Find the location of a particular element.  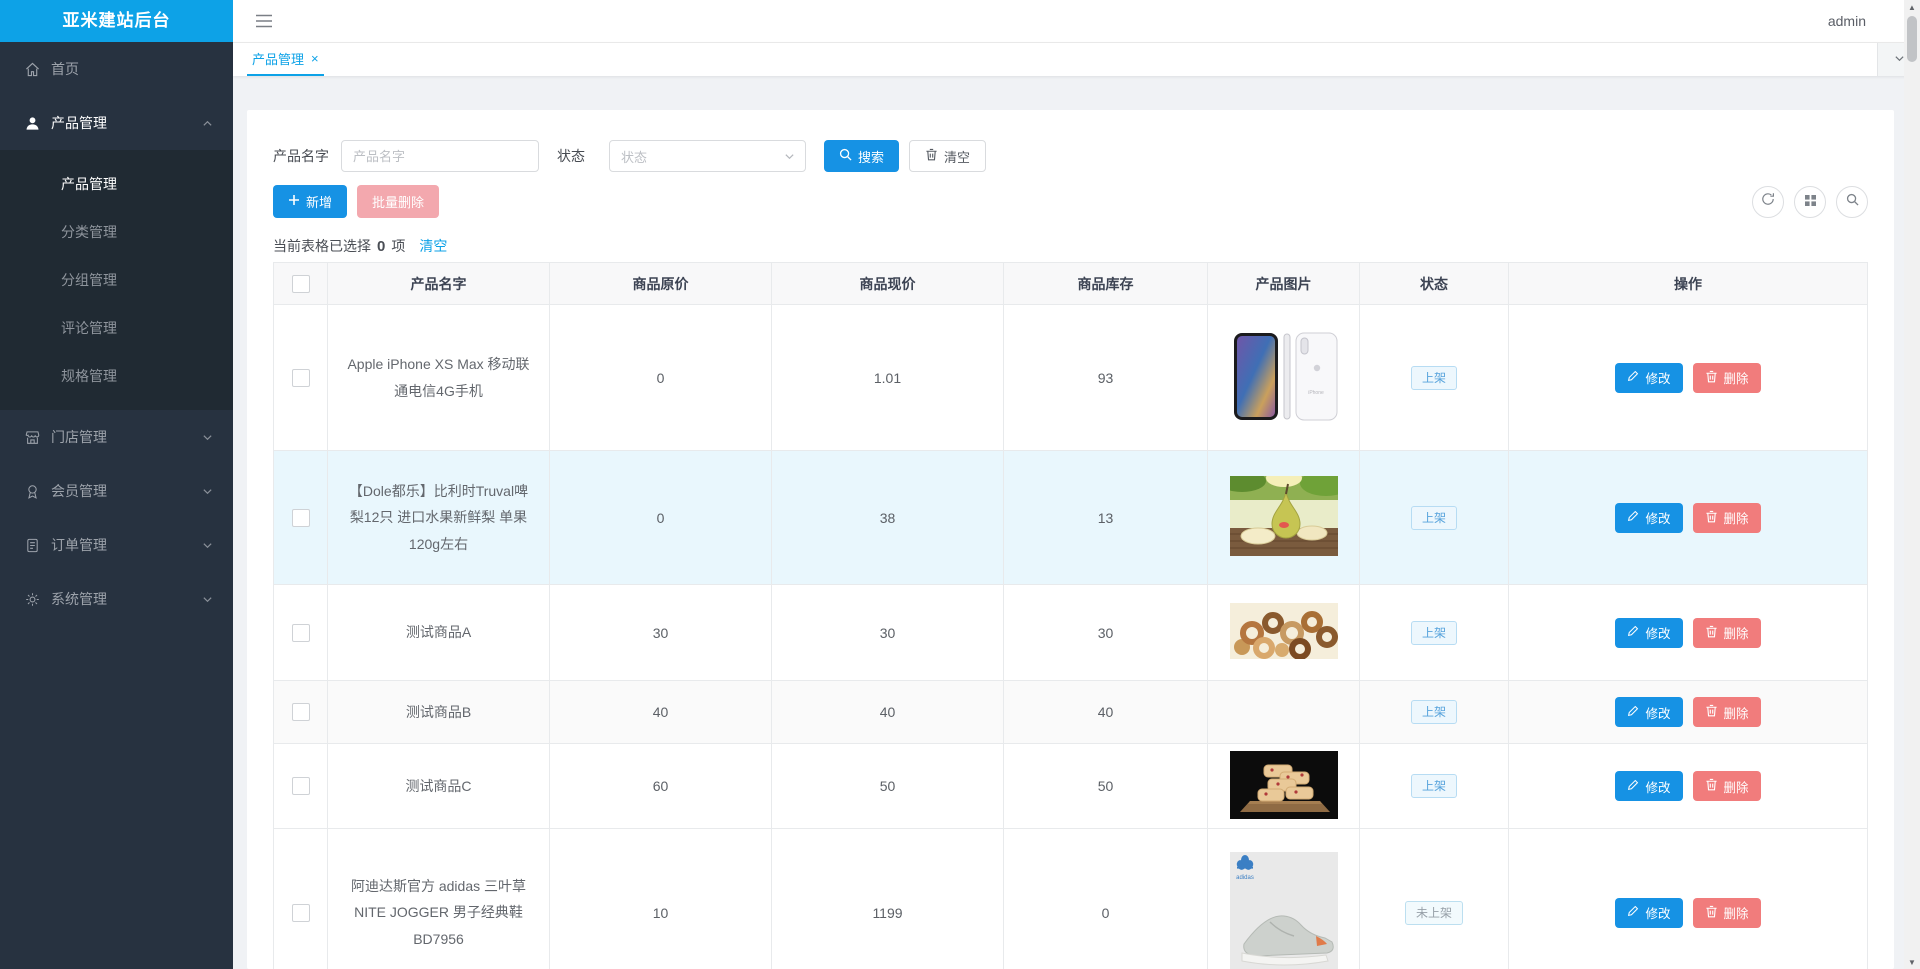

tab-close-icon: × is located at coordinates (315, 58).